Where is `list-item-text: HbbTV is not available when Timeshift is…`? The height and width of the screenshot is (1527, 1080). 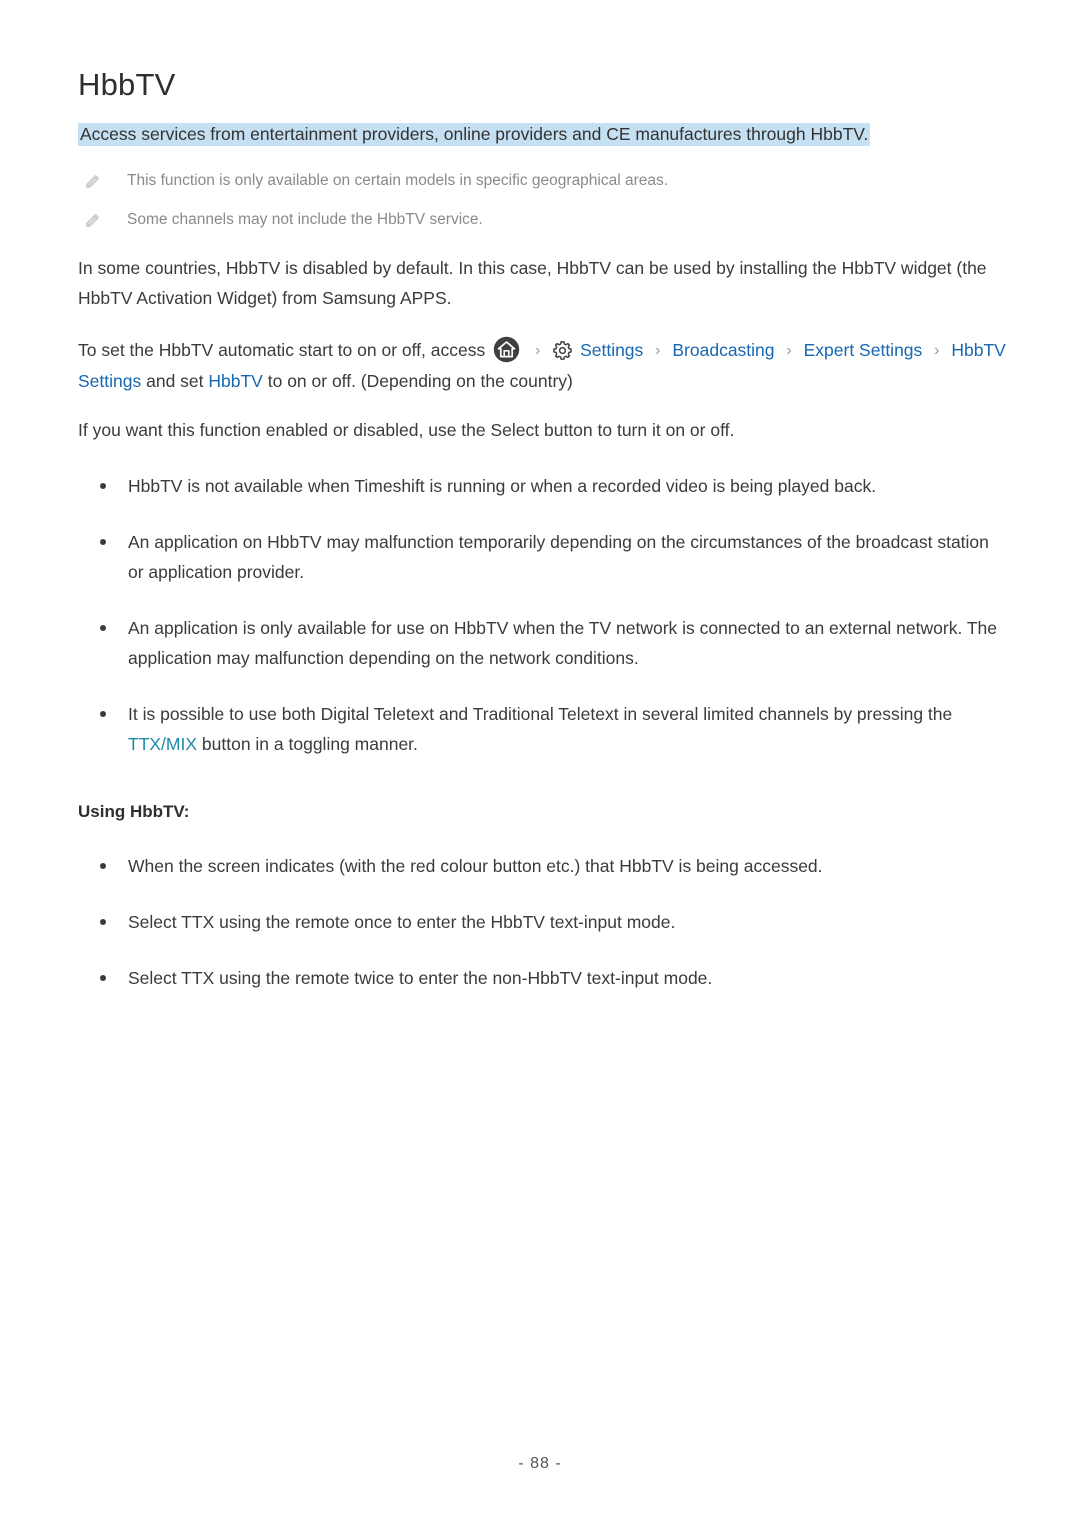
list-item-text: HbbTV is not available when Timeshift is… is located at coordinates (502, 485).